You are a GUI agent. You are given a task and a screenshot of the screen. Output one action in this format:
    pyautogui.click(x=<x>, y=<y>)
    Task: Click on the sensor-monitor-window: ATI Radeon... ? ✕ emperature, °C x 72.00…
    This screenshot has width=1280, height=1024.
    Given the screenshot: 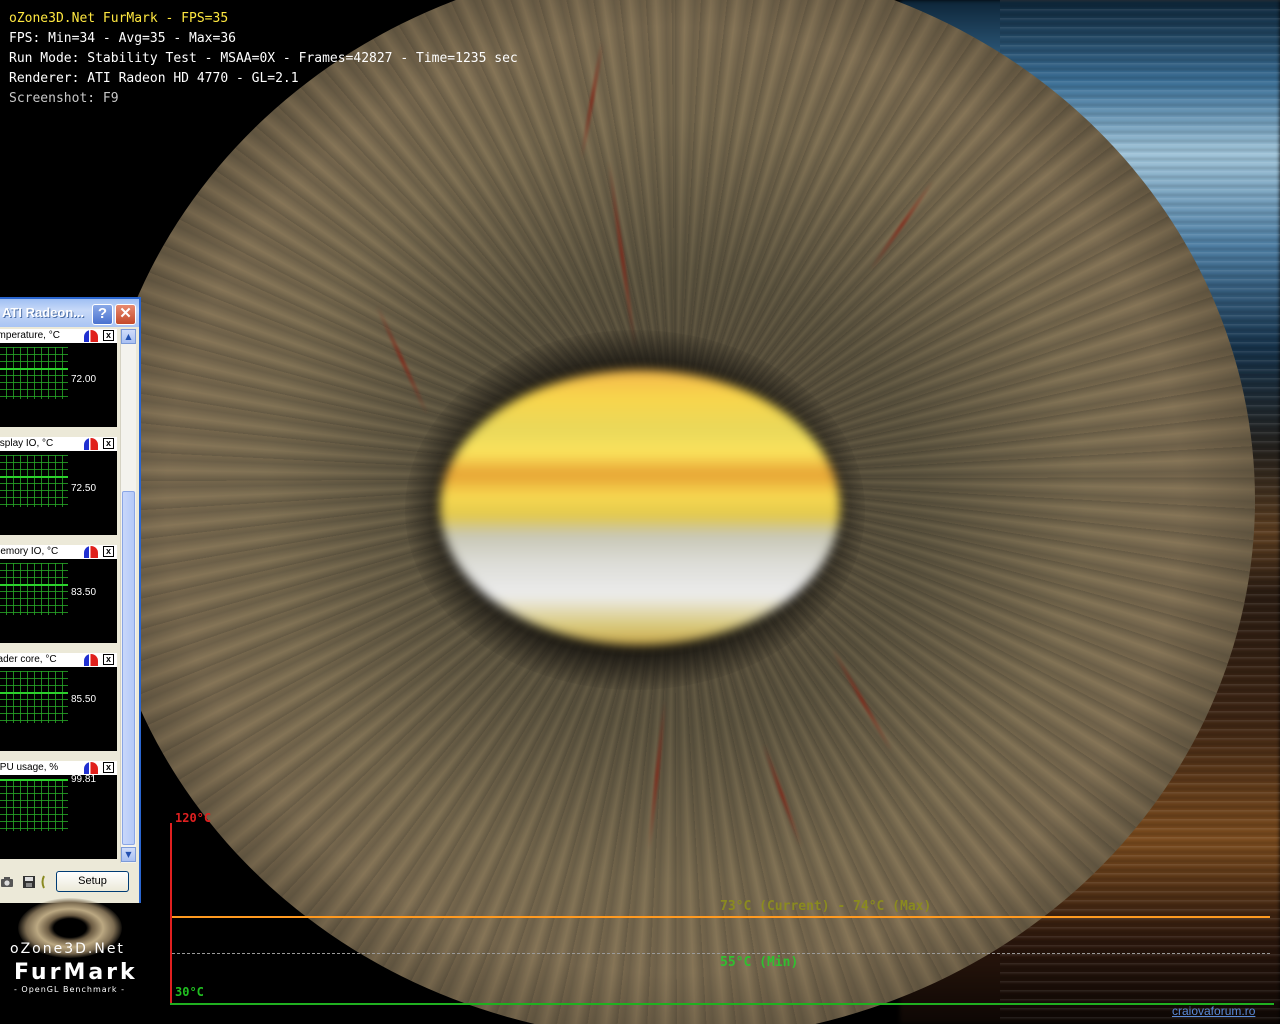 What is the action you would take?
    pyautogui.click(x=70, y=600)
    